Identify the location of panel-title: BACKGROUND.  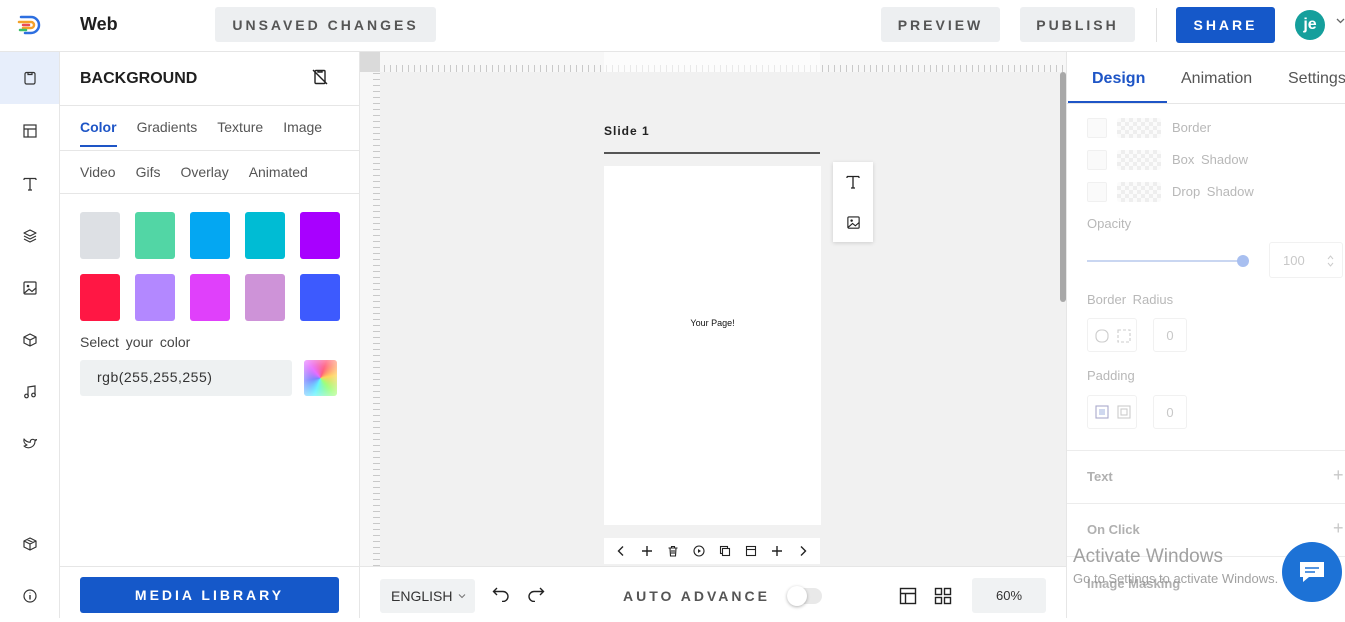
(139, 78).